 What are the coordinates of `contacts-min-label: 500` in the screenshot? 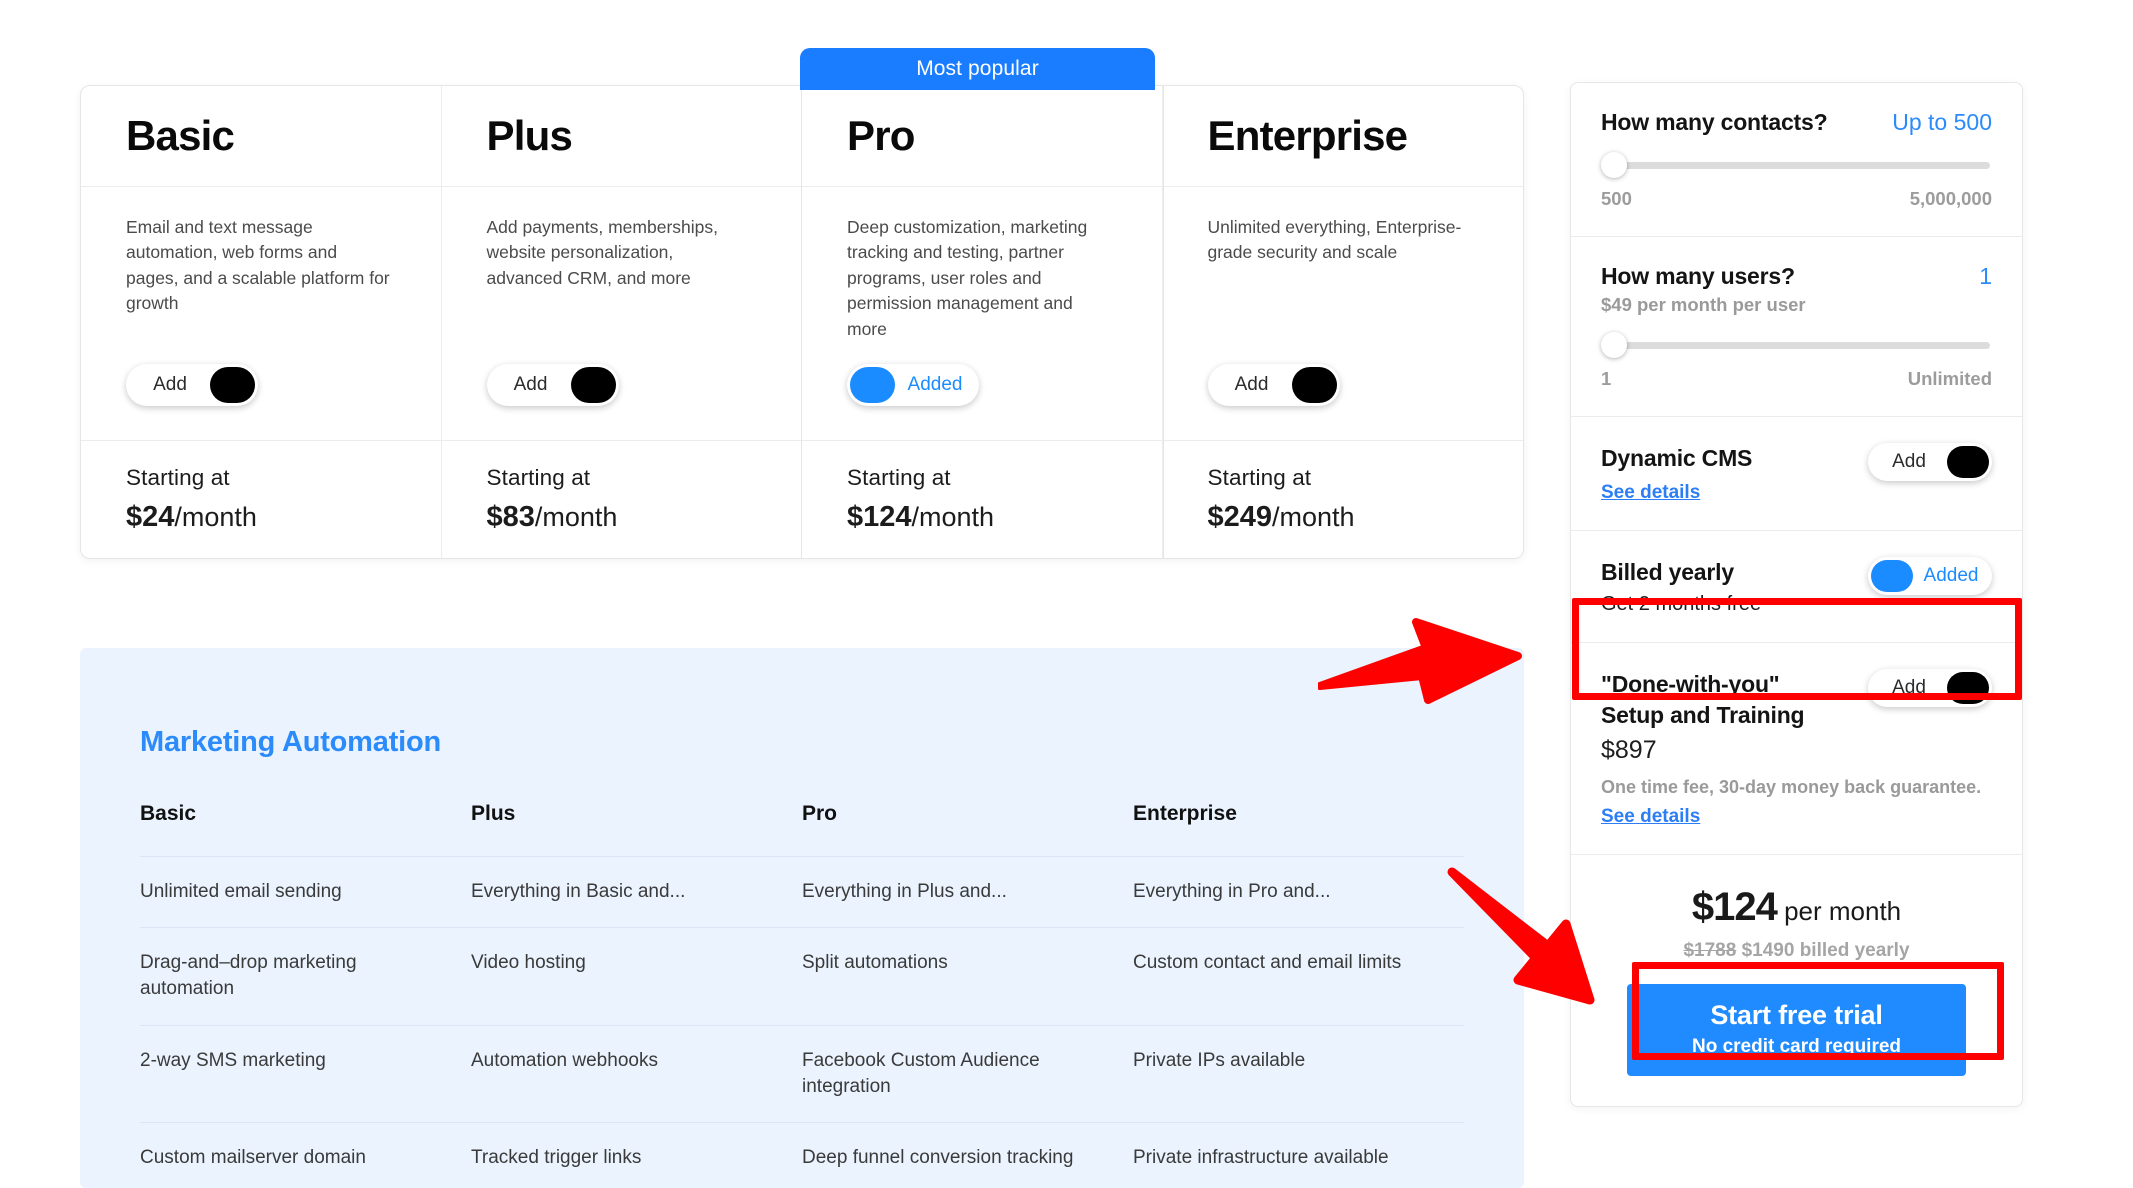 It's located at (1616, 198).